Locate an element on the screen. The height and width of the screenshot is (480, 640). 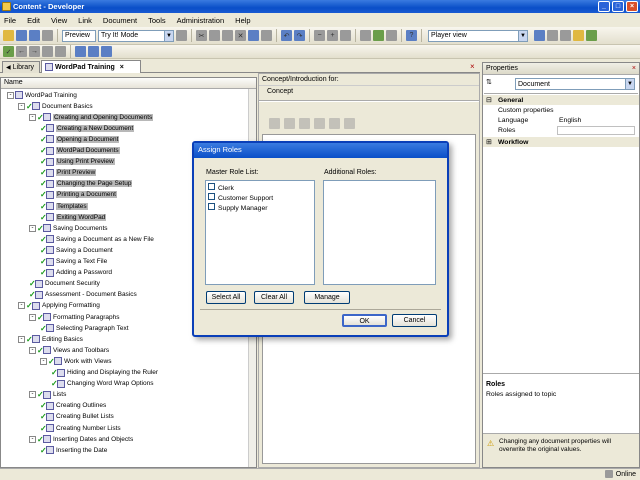
tryit-mode-select: Try It! Mode ▼ is located at coordinates (136, 35).